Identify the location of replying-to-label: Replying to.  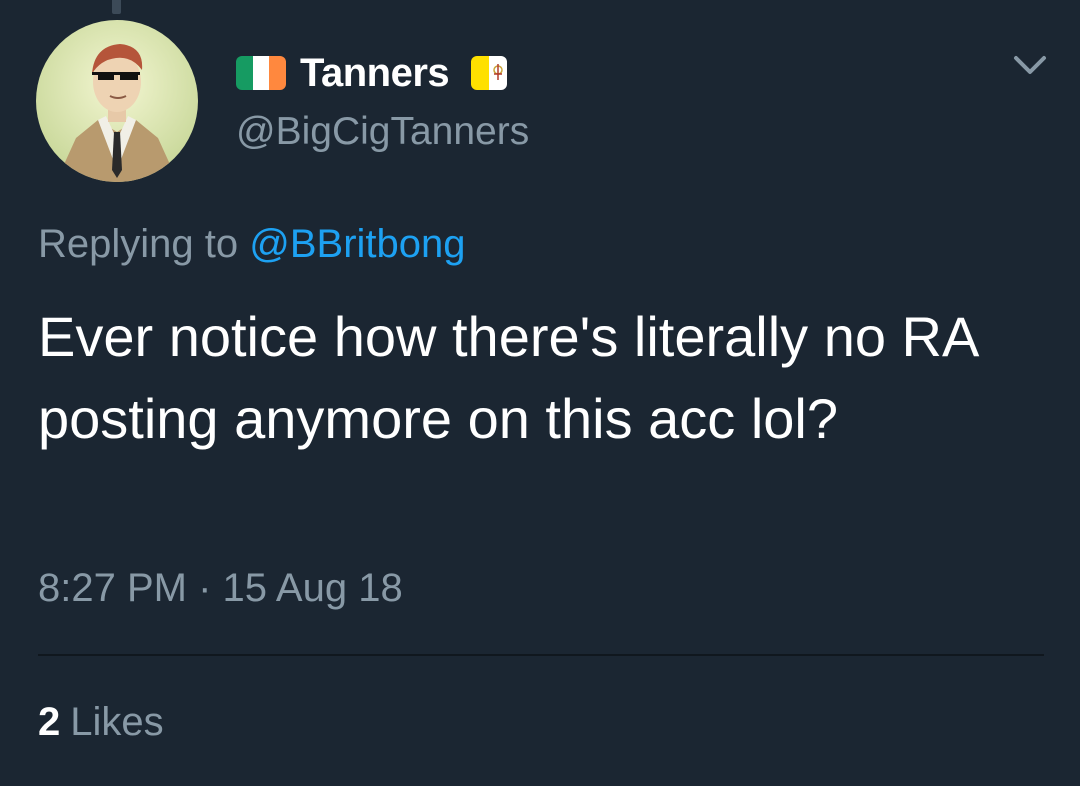
(138, 244).